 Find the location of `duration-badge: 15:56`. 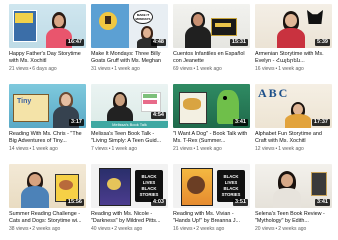

duration-badge: 15:56 is located at coordinates (74, 202).